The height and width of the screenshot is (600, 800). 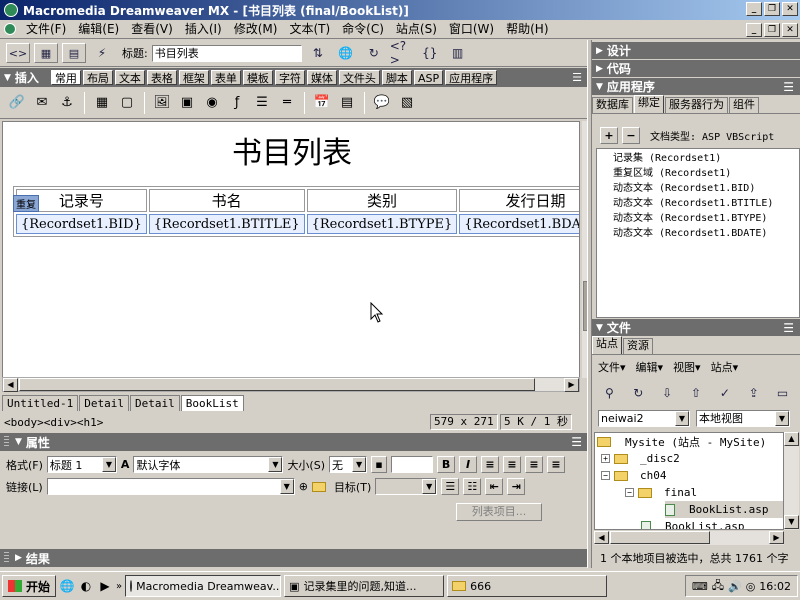 What do you see at coordinates (379, 464) in the screenshot?
I see `text-color-swatch: ▪` at bounding box center [379, 464].